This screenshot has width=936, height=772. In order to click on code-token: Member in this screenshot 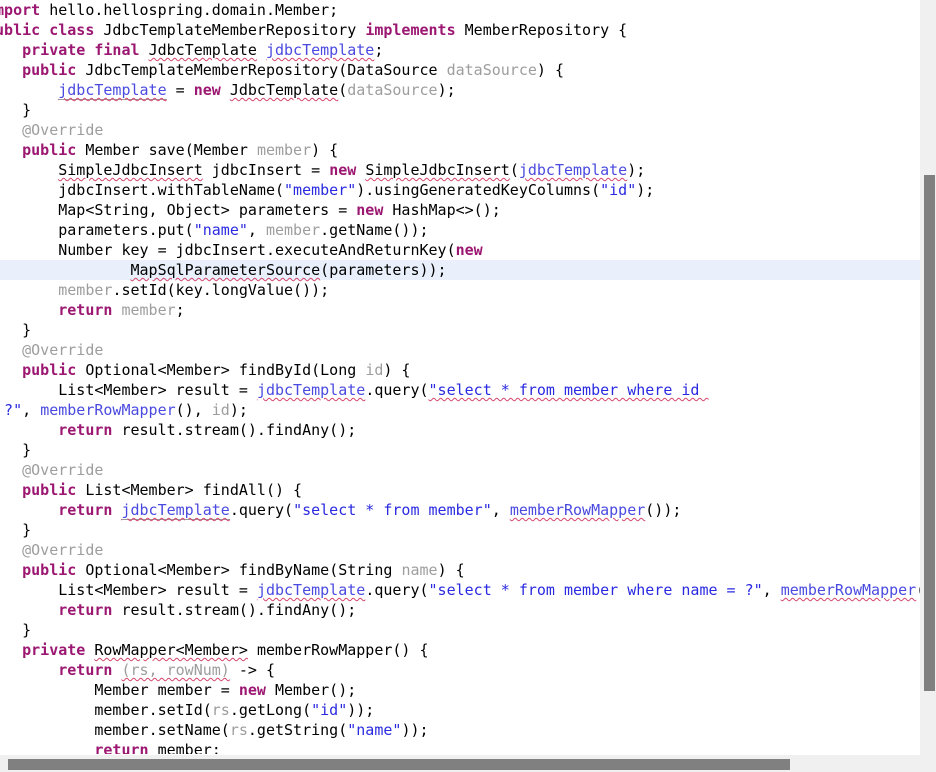, I will do `click(220, 150)`.